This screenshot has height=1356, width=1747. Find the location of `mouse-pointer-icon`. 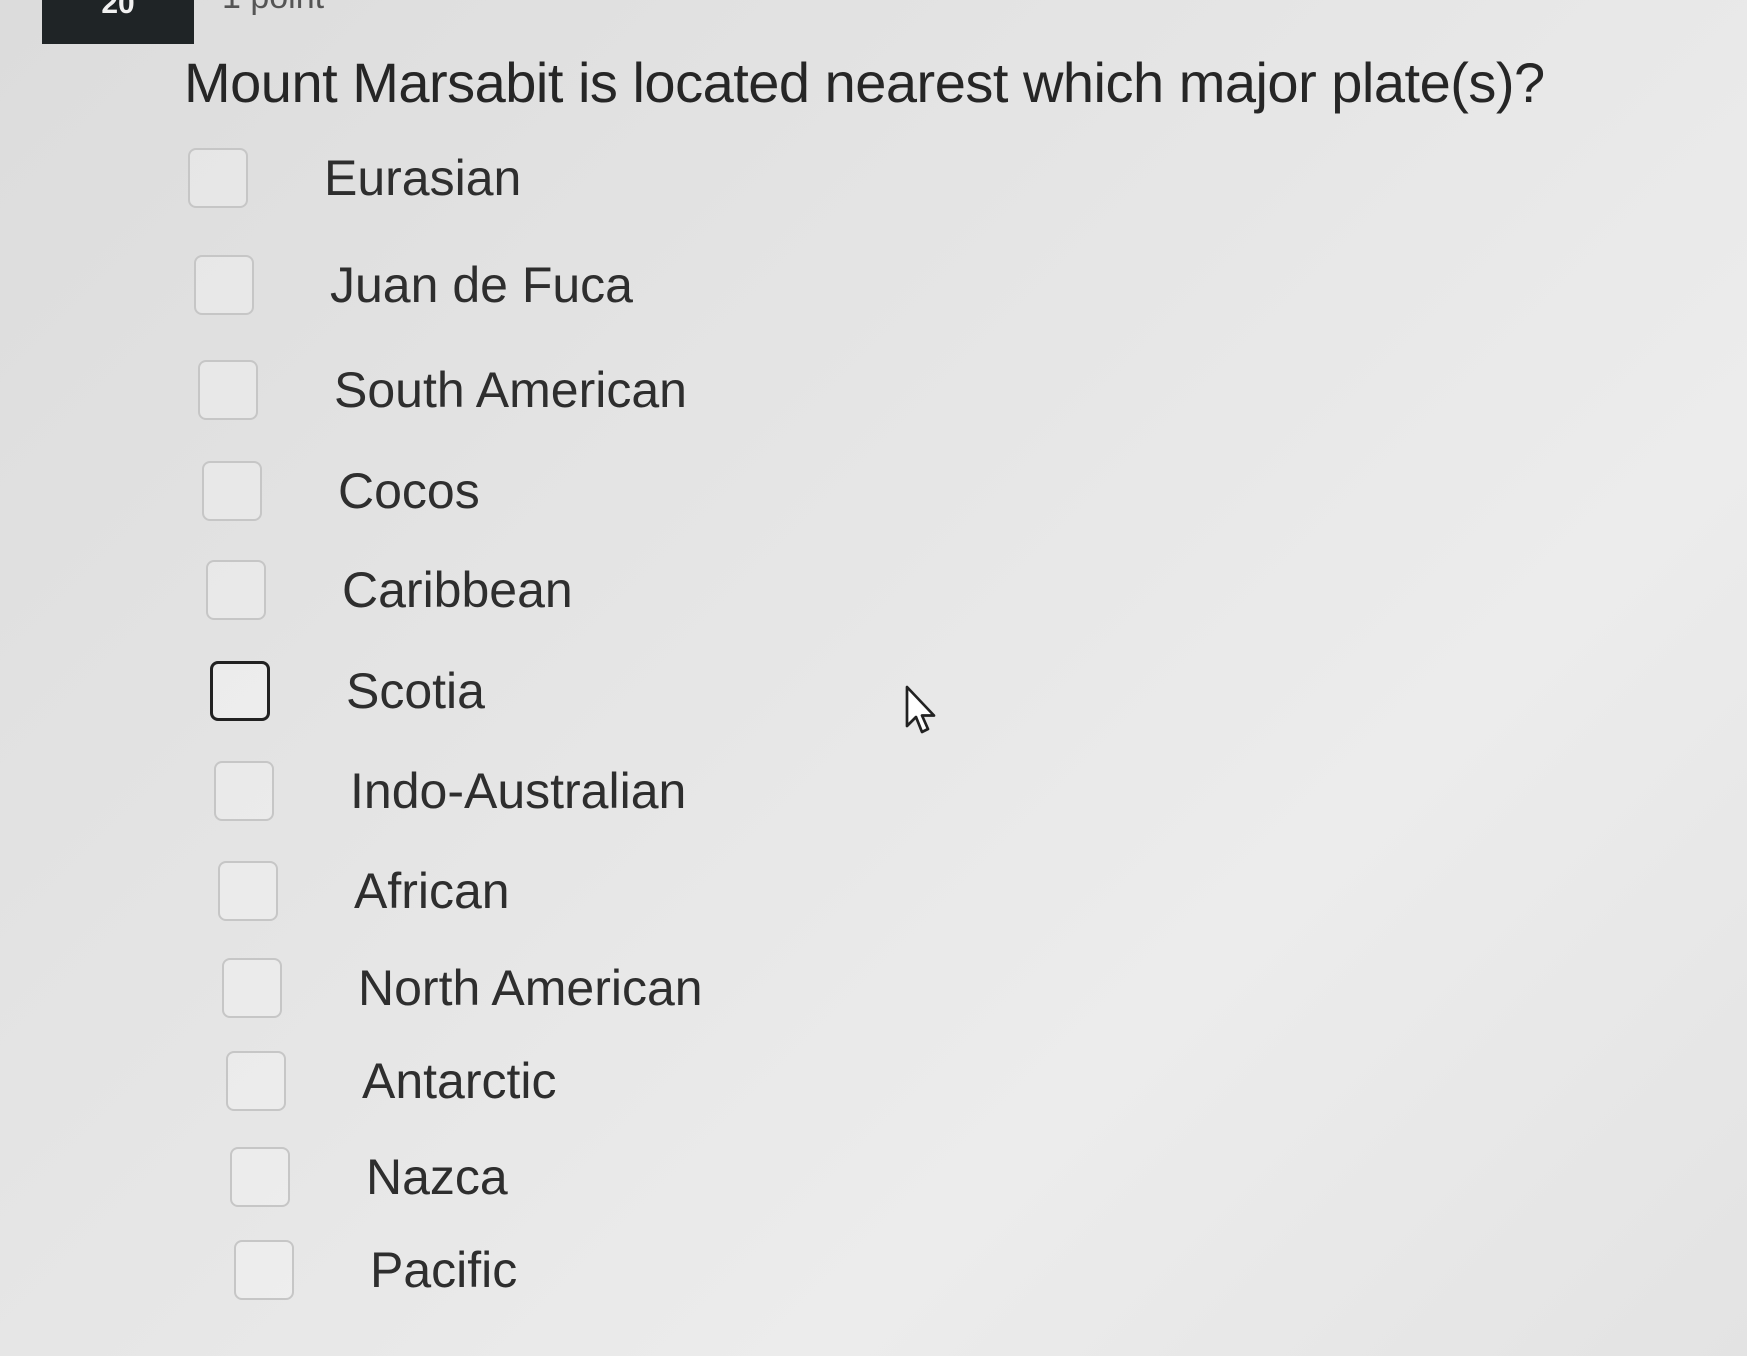

mouse-pointer-icon is located at coordinates (920, 709).